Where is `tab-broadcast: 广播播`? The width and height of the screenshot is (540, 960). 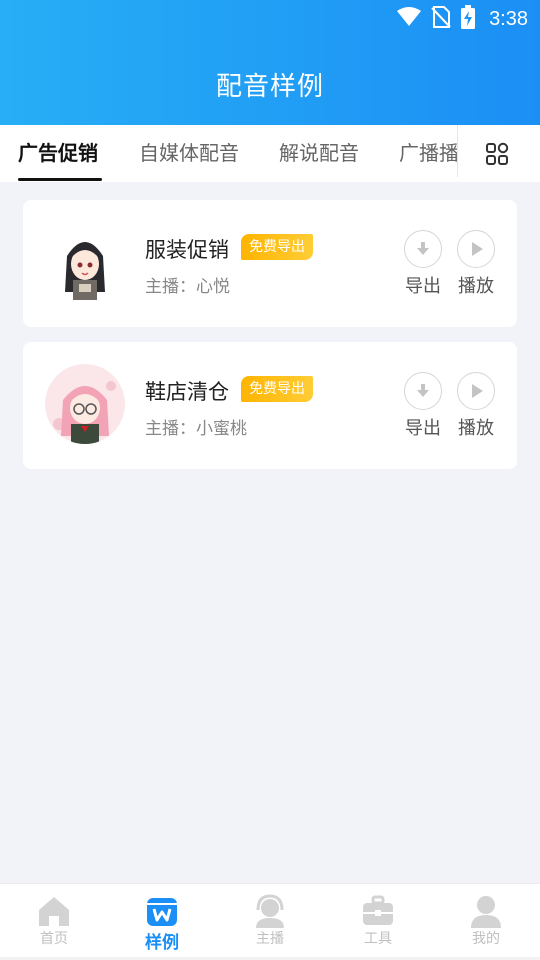 tab-broadcast: 广播播 is located at coordinates (428, 151).